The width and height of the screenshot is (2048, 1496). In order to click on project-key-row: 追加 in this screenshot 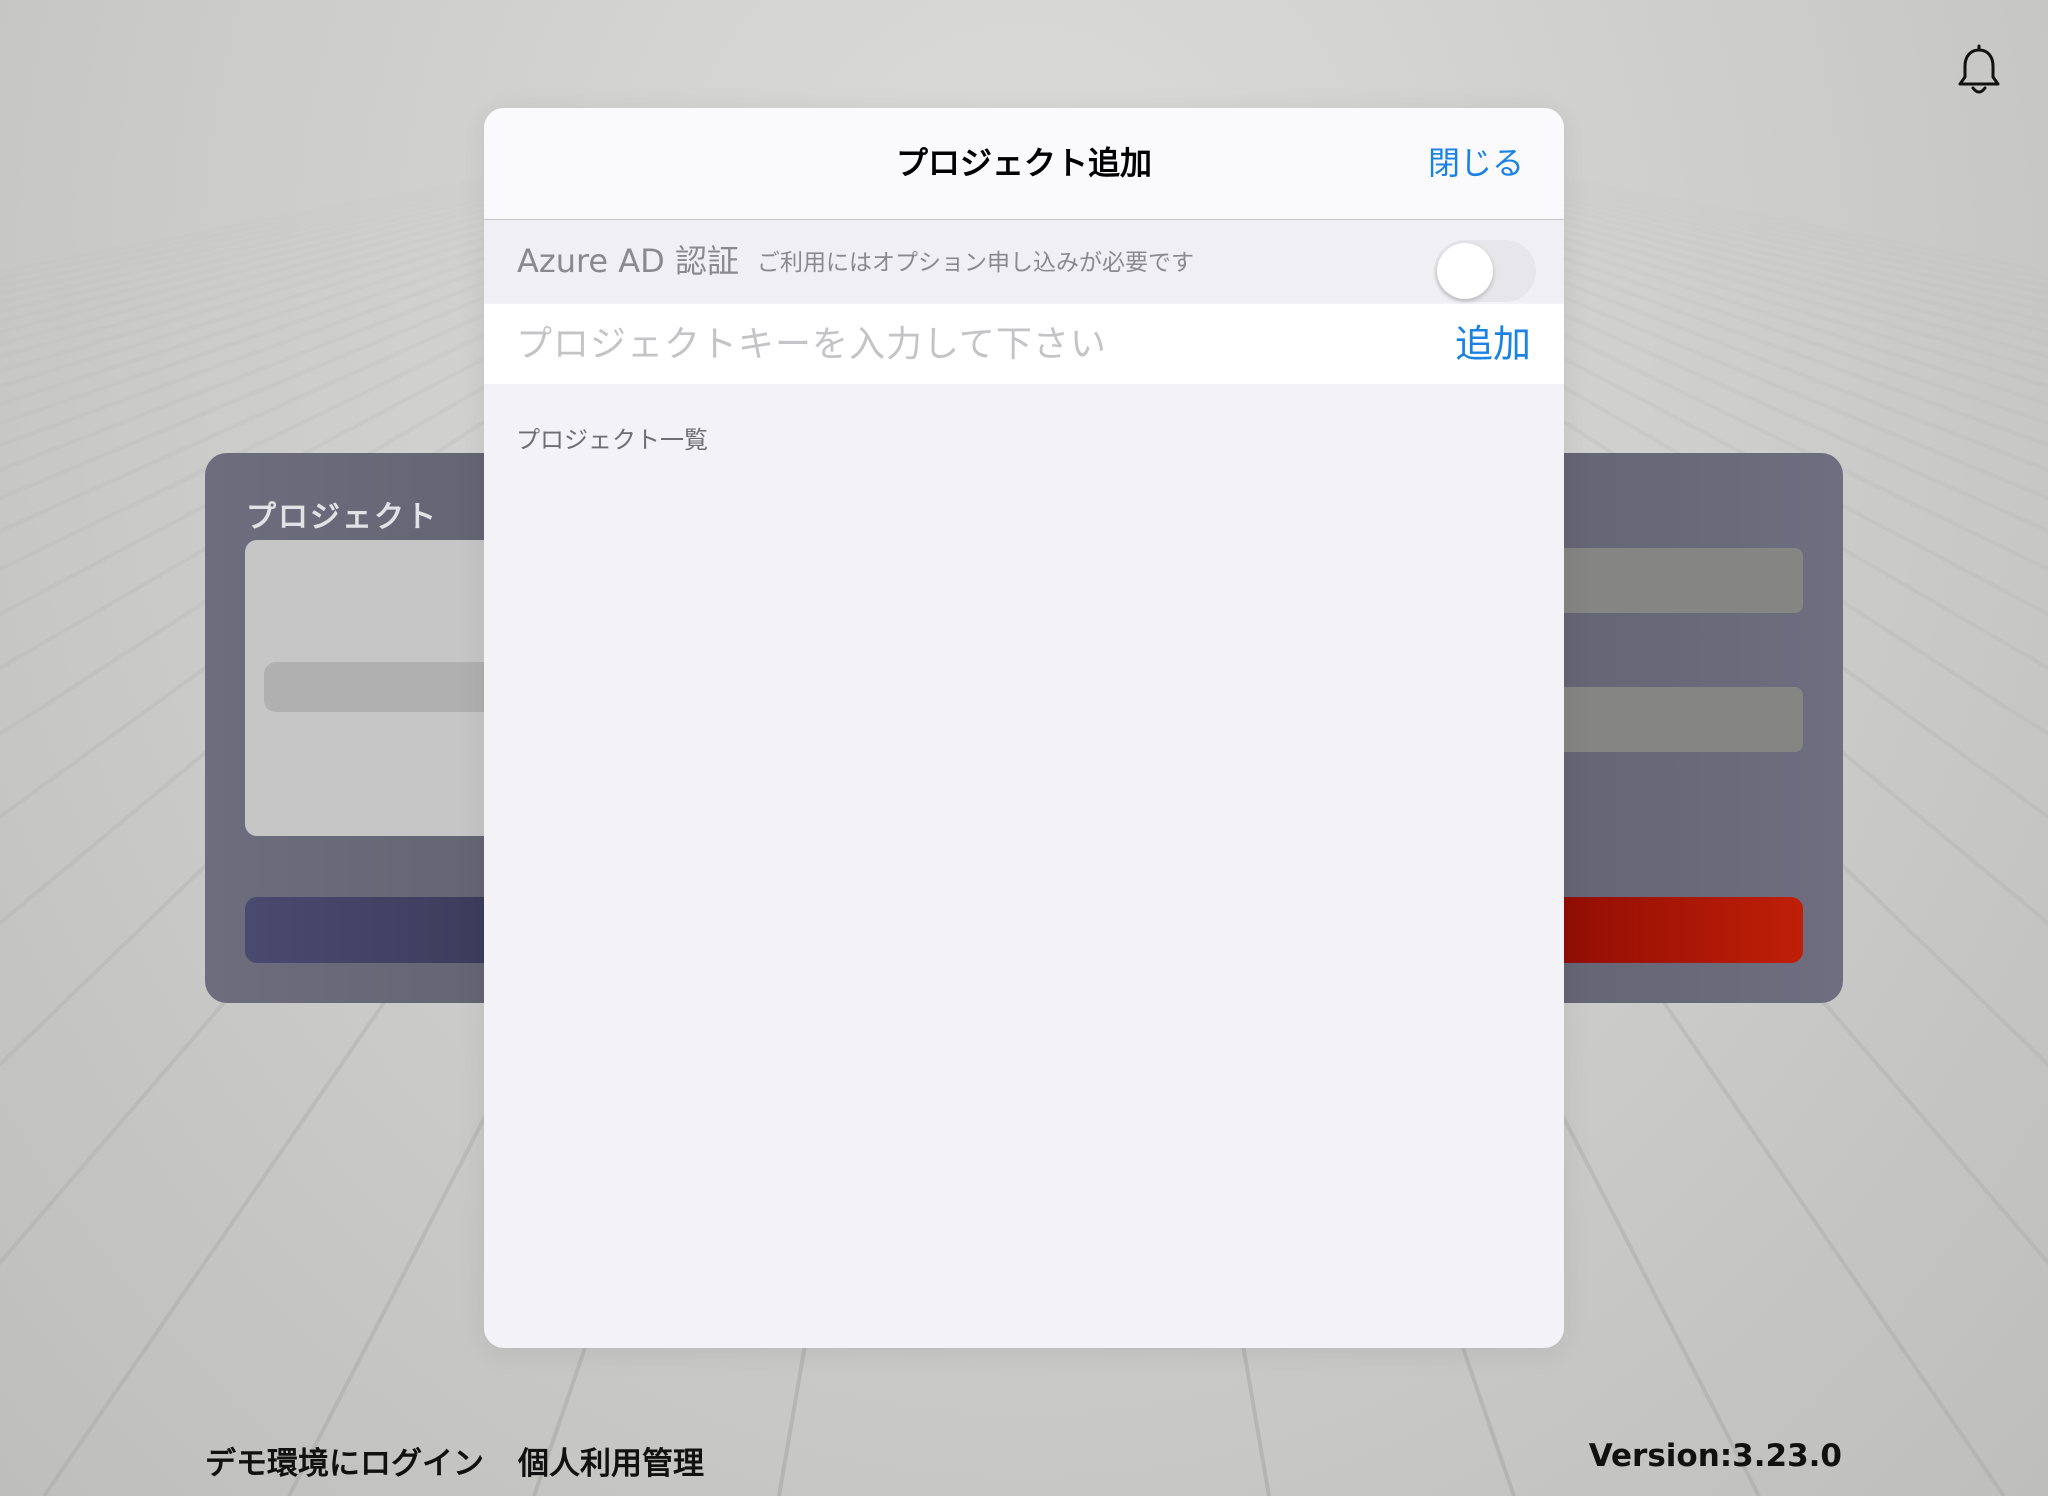, I will do `click(1024, 344)`.